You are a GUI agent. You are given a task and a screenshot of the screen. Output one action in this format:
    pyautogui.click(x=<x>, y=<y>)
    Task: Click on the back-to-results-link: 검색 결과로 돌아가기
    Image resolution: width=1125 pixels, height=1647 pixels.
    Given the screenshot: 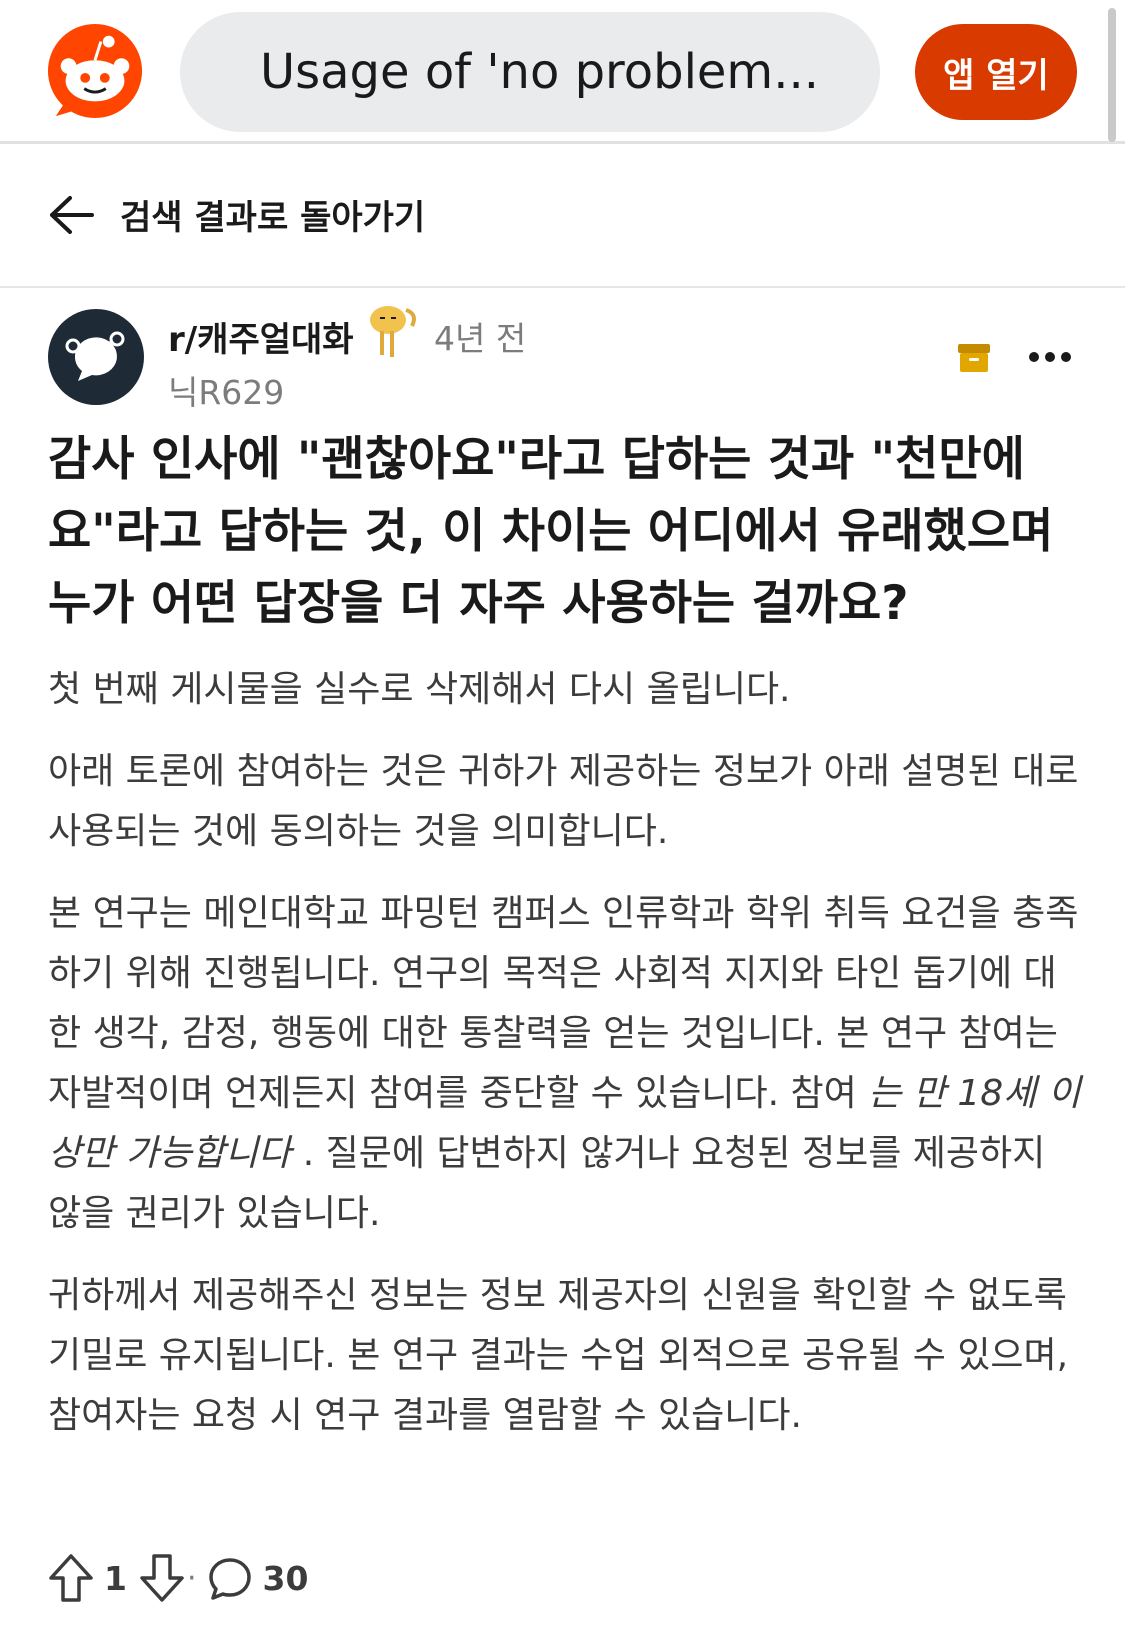 What is the action you would take?
    pyautogui.click(x=272, y=214)
    